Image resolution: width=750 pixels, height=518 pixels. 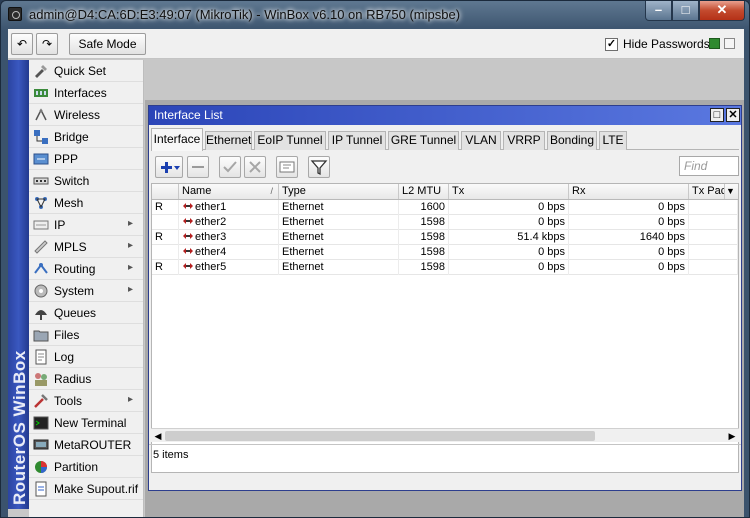 What do you see at coordinates (524, 140) in the screenshot?
I see `tab-vrrp: VRRP` at bounding box center [524, 140].